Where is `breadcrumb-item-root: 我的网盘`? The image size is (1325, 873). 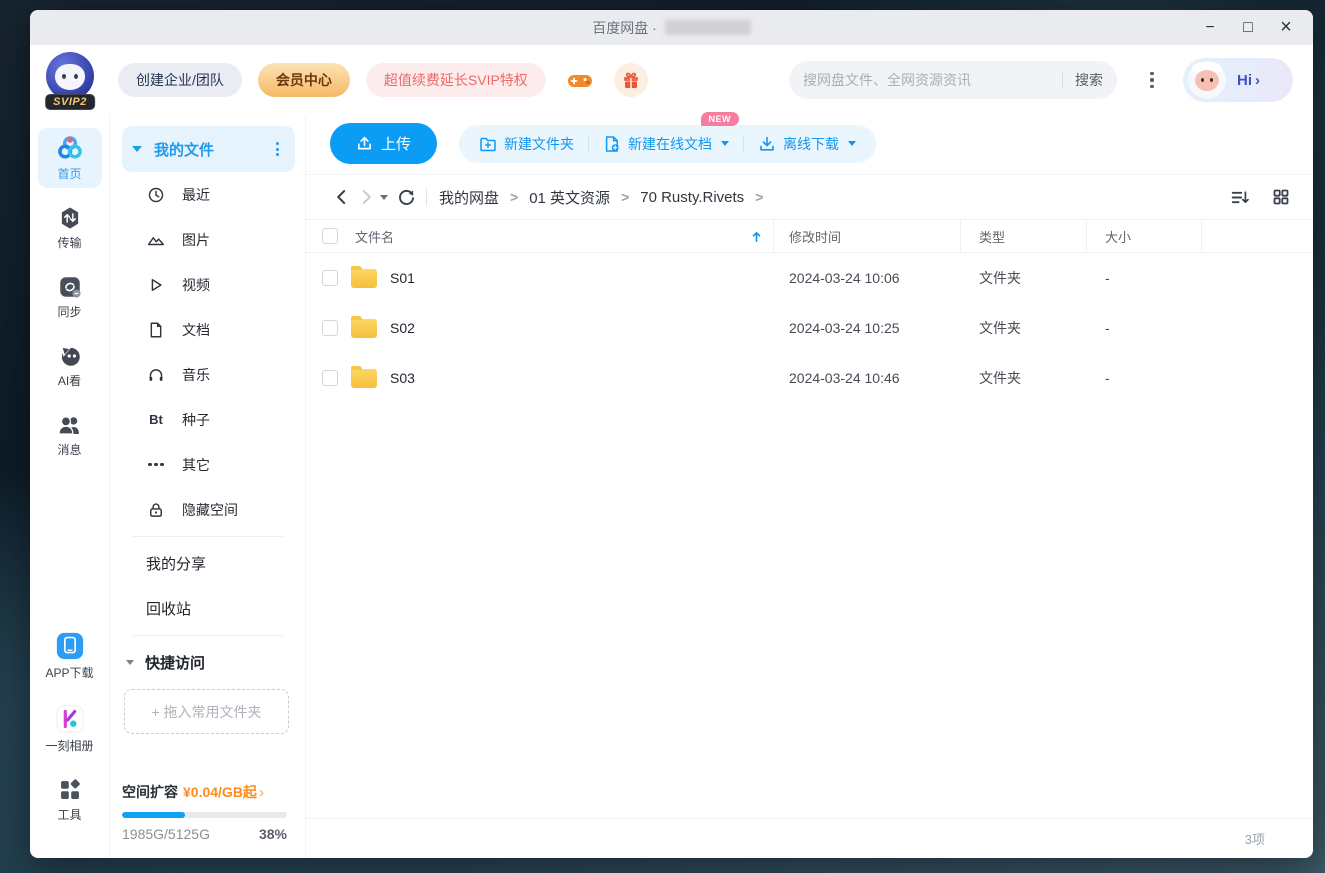 breadcrumb-item-root: 我的网盘 is located at coordinates (469, 197).